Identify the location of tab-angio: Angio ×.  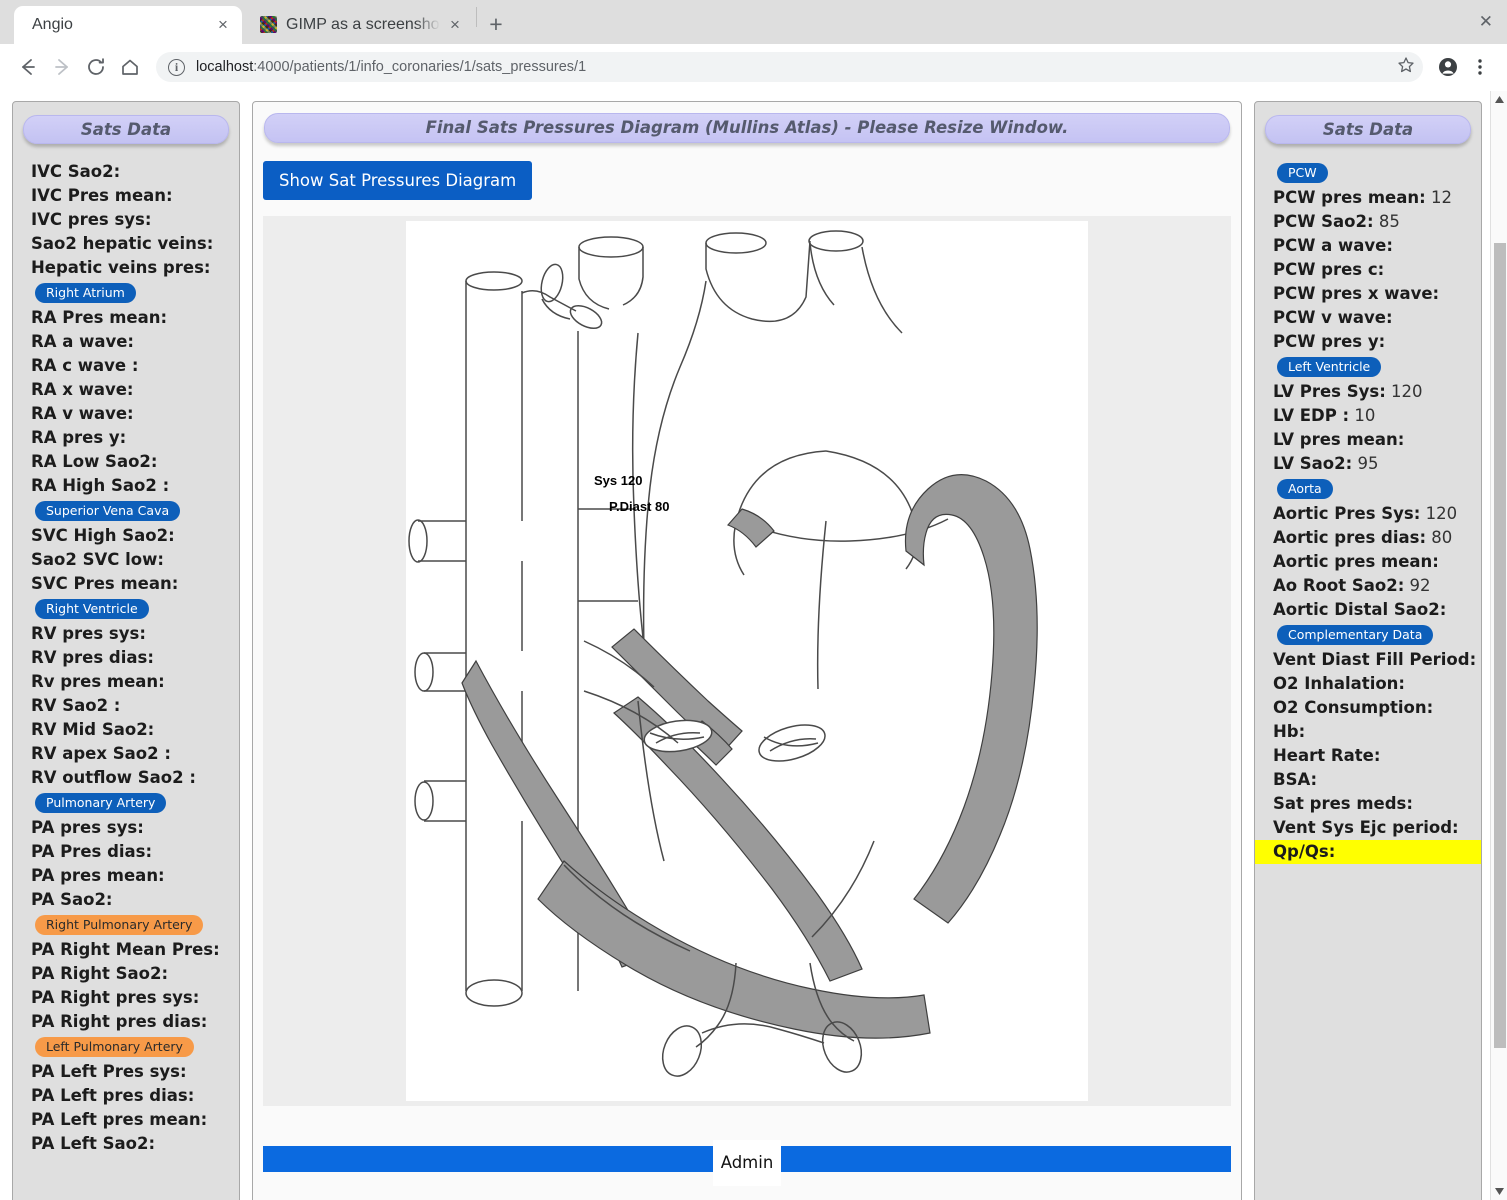
(128, 24).